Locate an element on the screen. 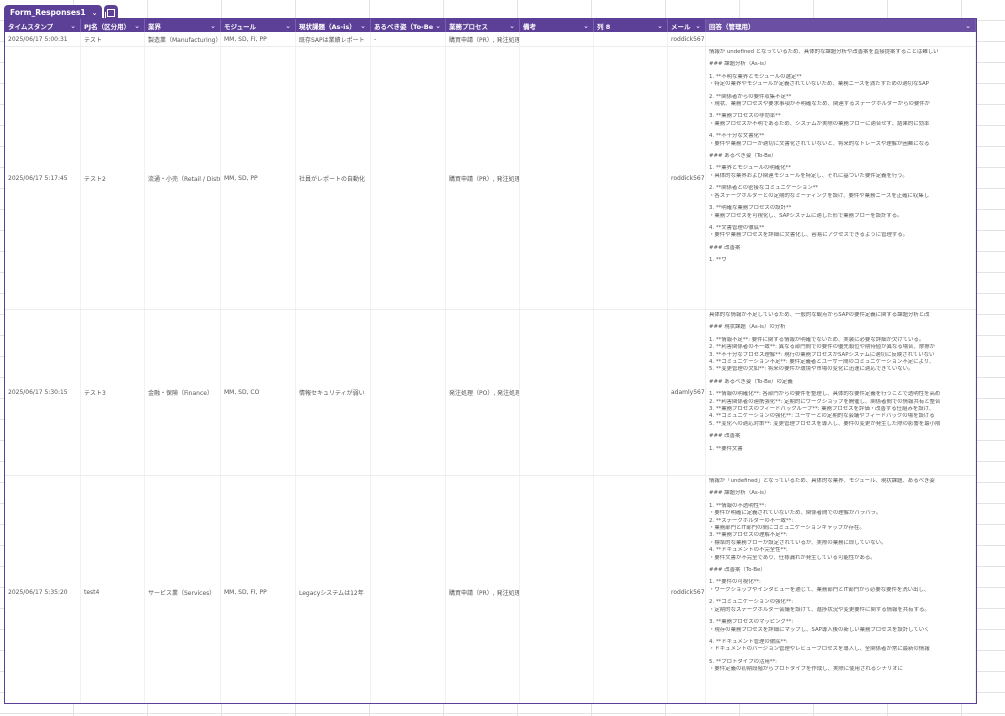 Image resolution: width=1005 pixels, height=716 pixels. column-header-label: 現状課題（As-is） is located at coordinates (327, 26).